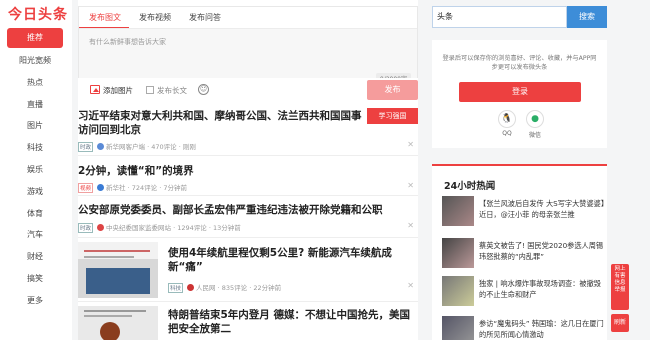 Image resolution: width=650 pixels, height=340 pixels. I want to click on qq-icon: 🐧, so click(507, 119).